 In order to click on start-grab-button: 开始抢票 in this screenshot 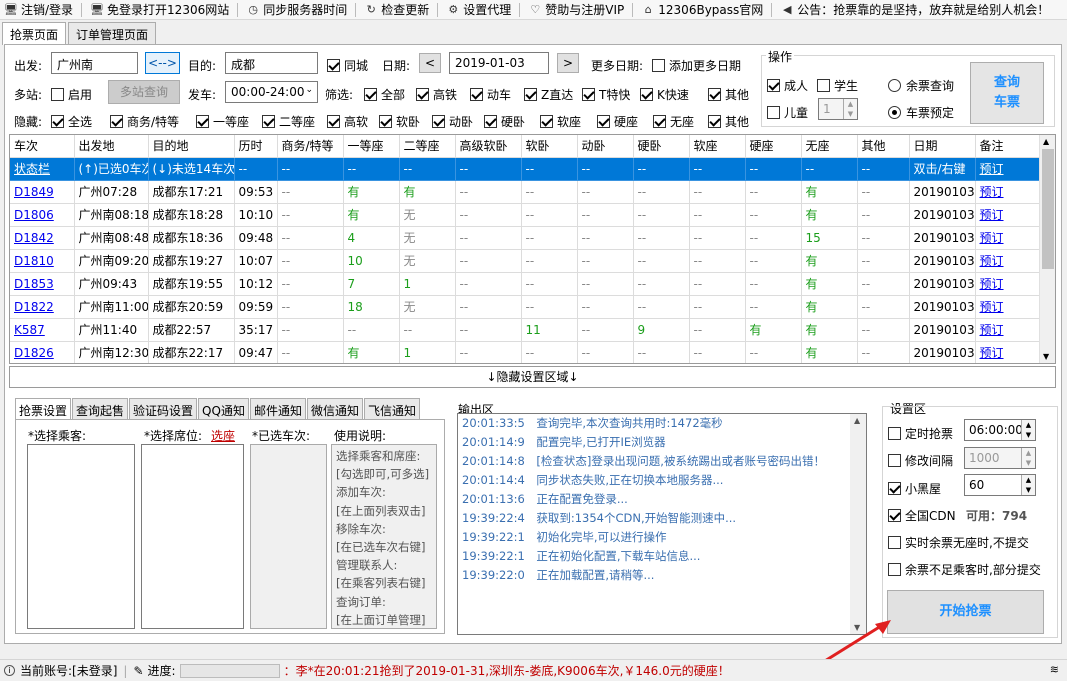, I will do `click(965, 612)`.